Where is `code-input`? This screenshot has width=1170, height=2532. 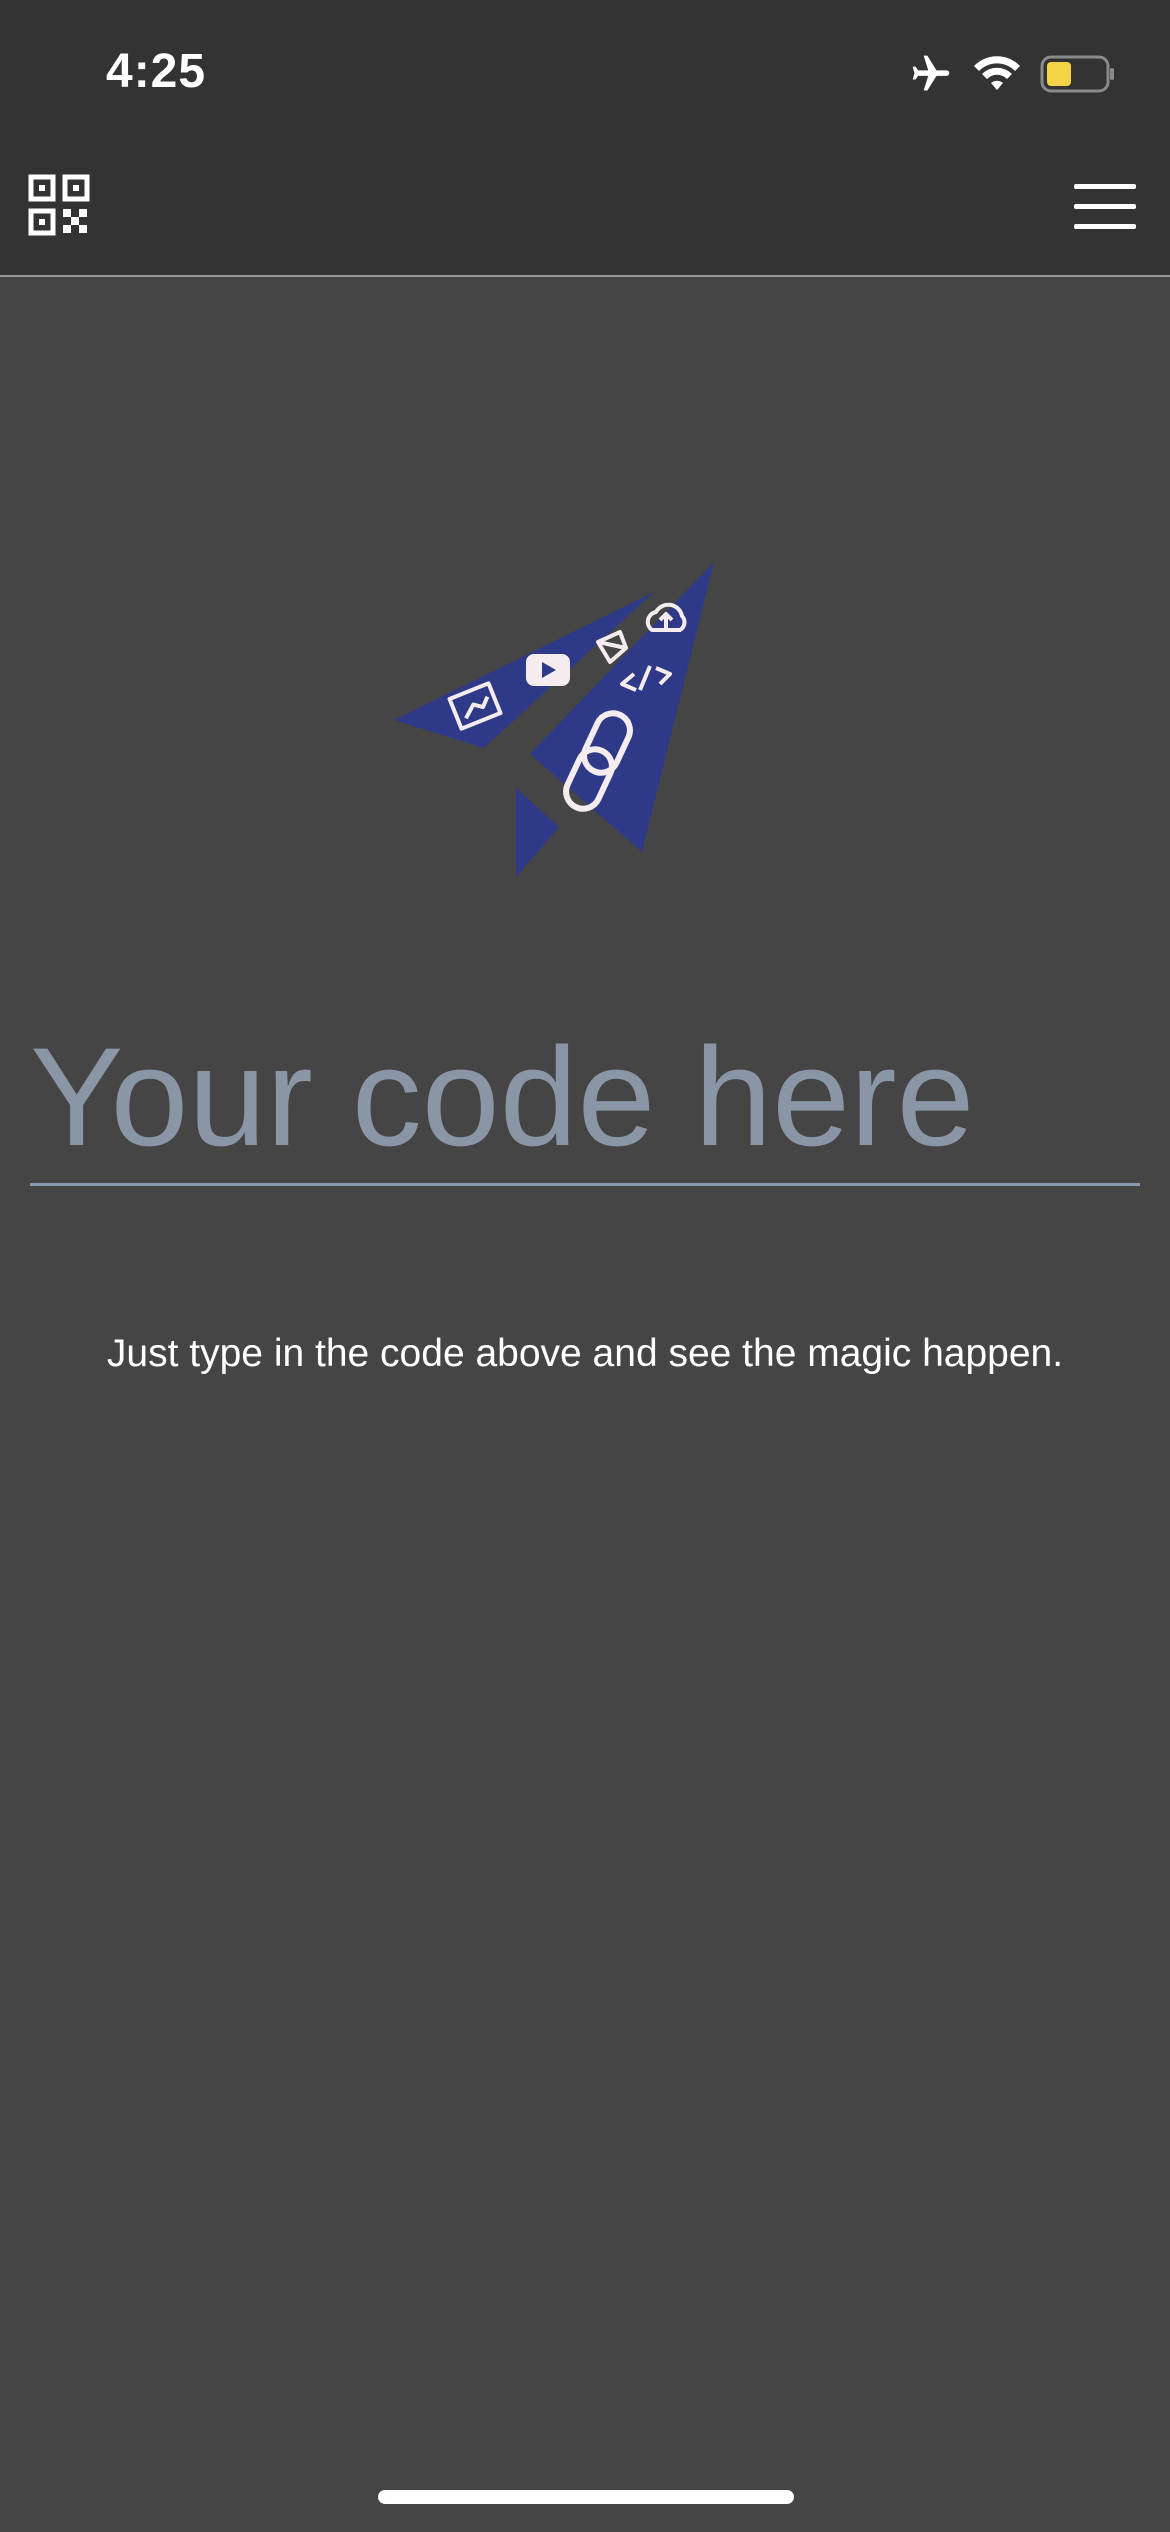 code-input is located at coordinates (585, 1098).